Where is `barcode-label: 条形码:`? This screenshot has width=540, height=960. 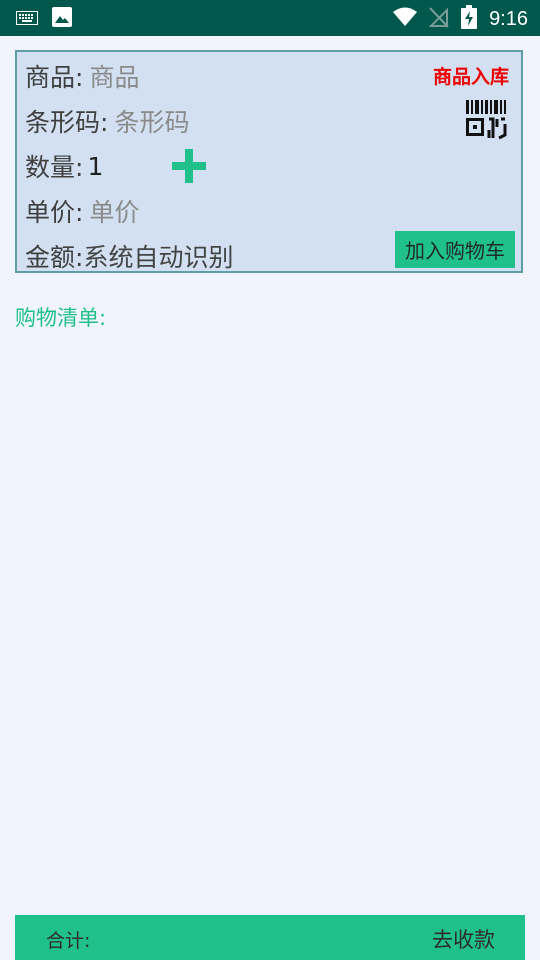 barcode-label: 条形码: is located at coordinates (67, 122).